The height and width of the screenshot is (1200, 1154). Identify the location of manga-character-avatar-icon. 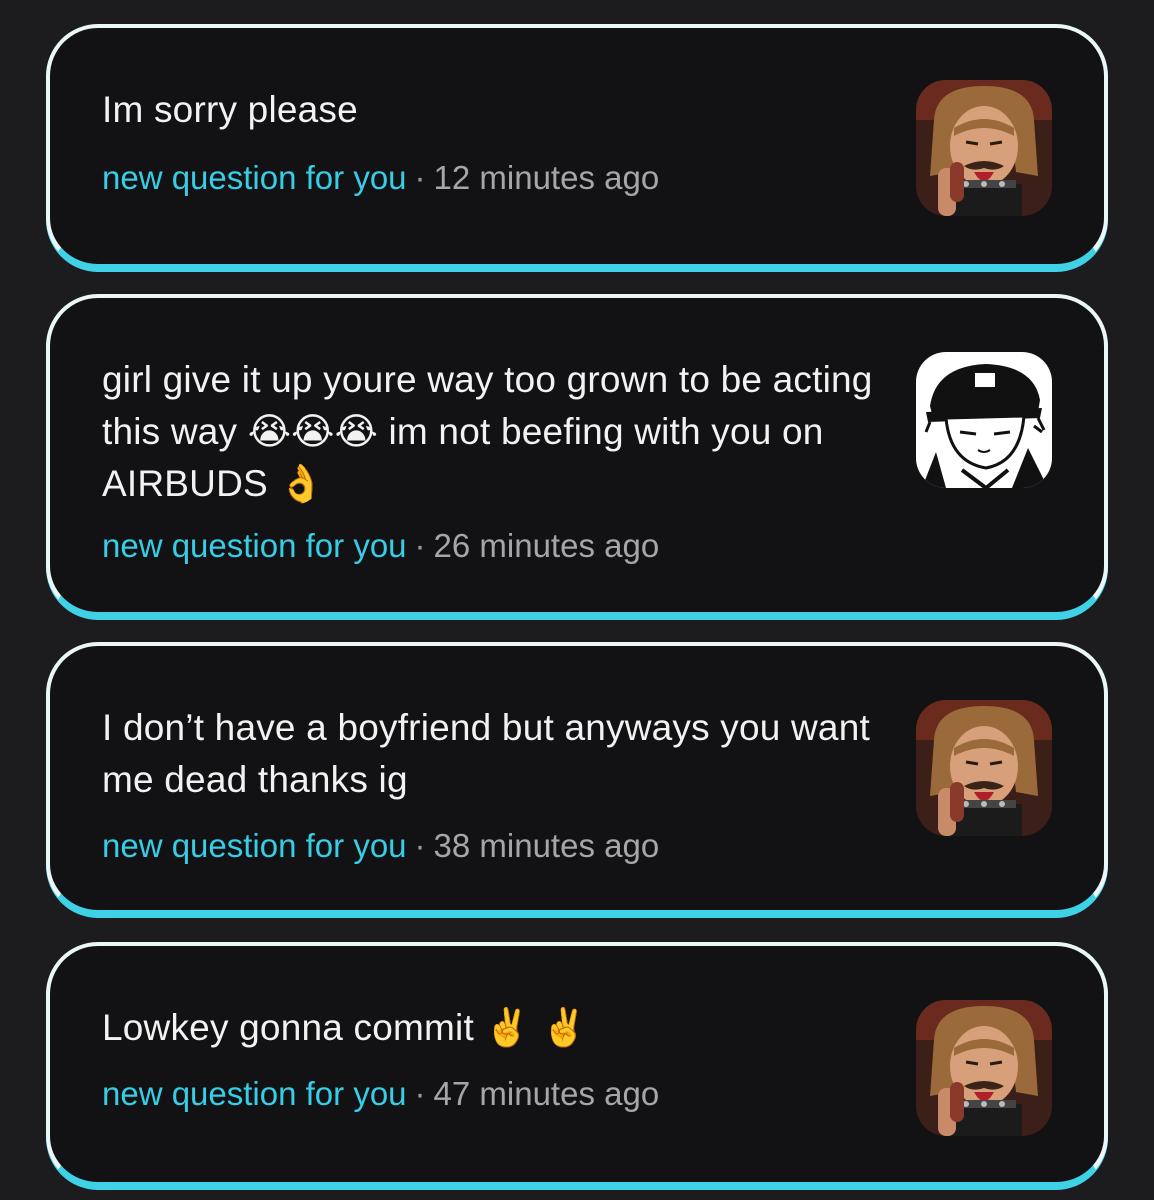
(984, 420).